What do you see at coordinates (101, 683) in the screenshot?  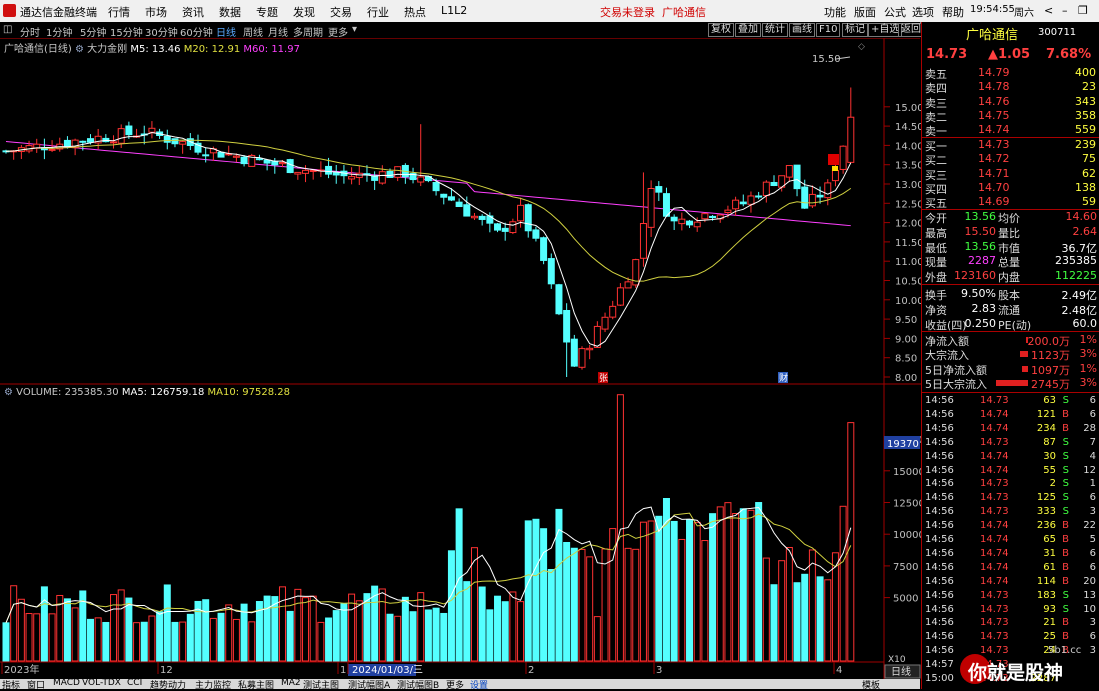 I see `bottom-tab: VOL-TDX` at bounding box center [101, 683].